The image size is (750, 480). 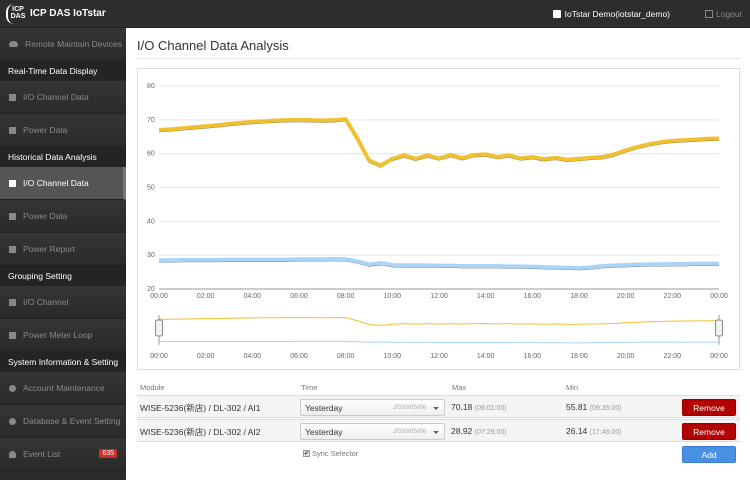 What do you see at coordinates (73, 44) in the screenshot?
I see `label: Remote Maintain Devices` at bounding box center [73, 44].